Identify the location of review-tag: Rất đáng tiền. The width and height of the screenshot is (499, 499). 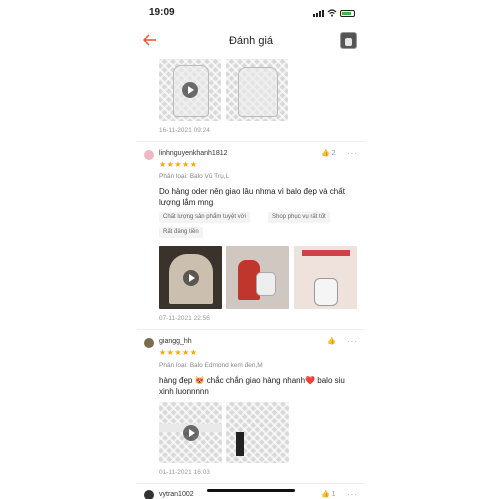
(181, 232).